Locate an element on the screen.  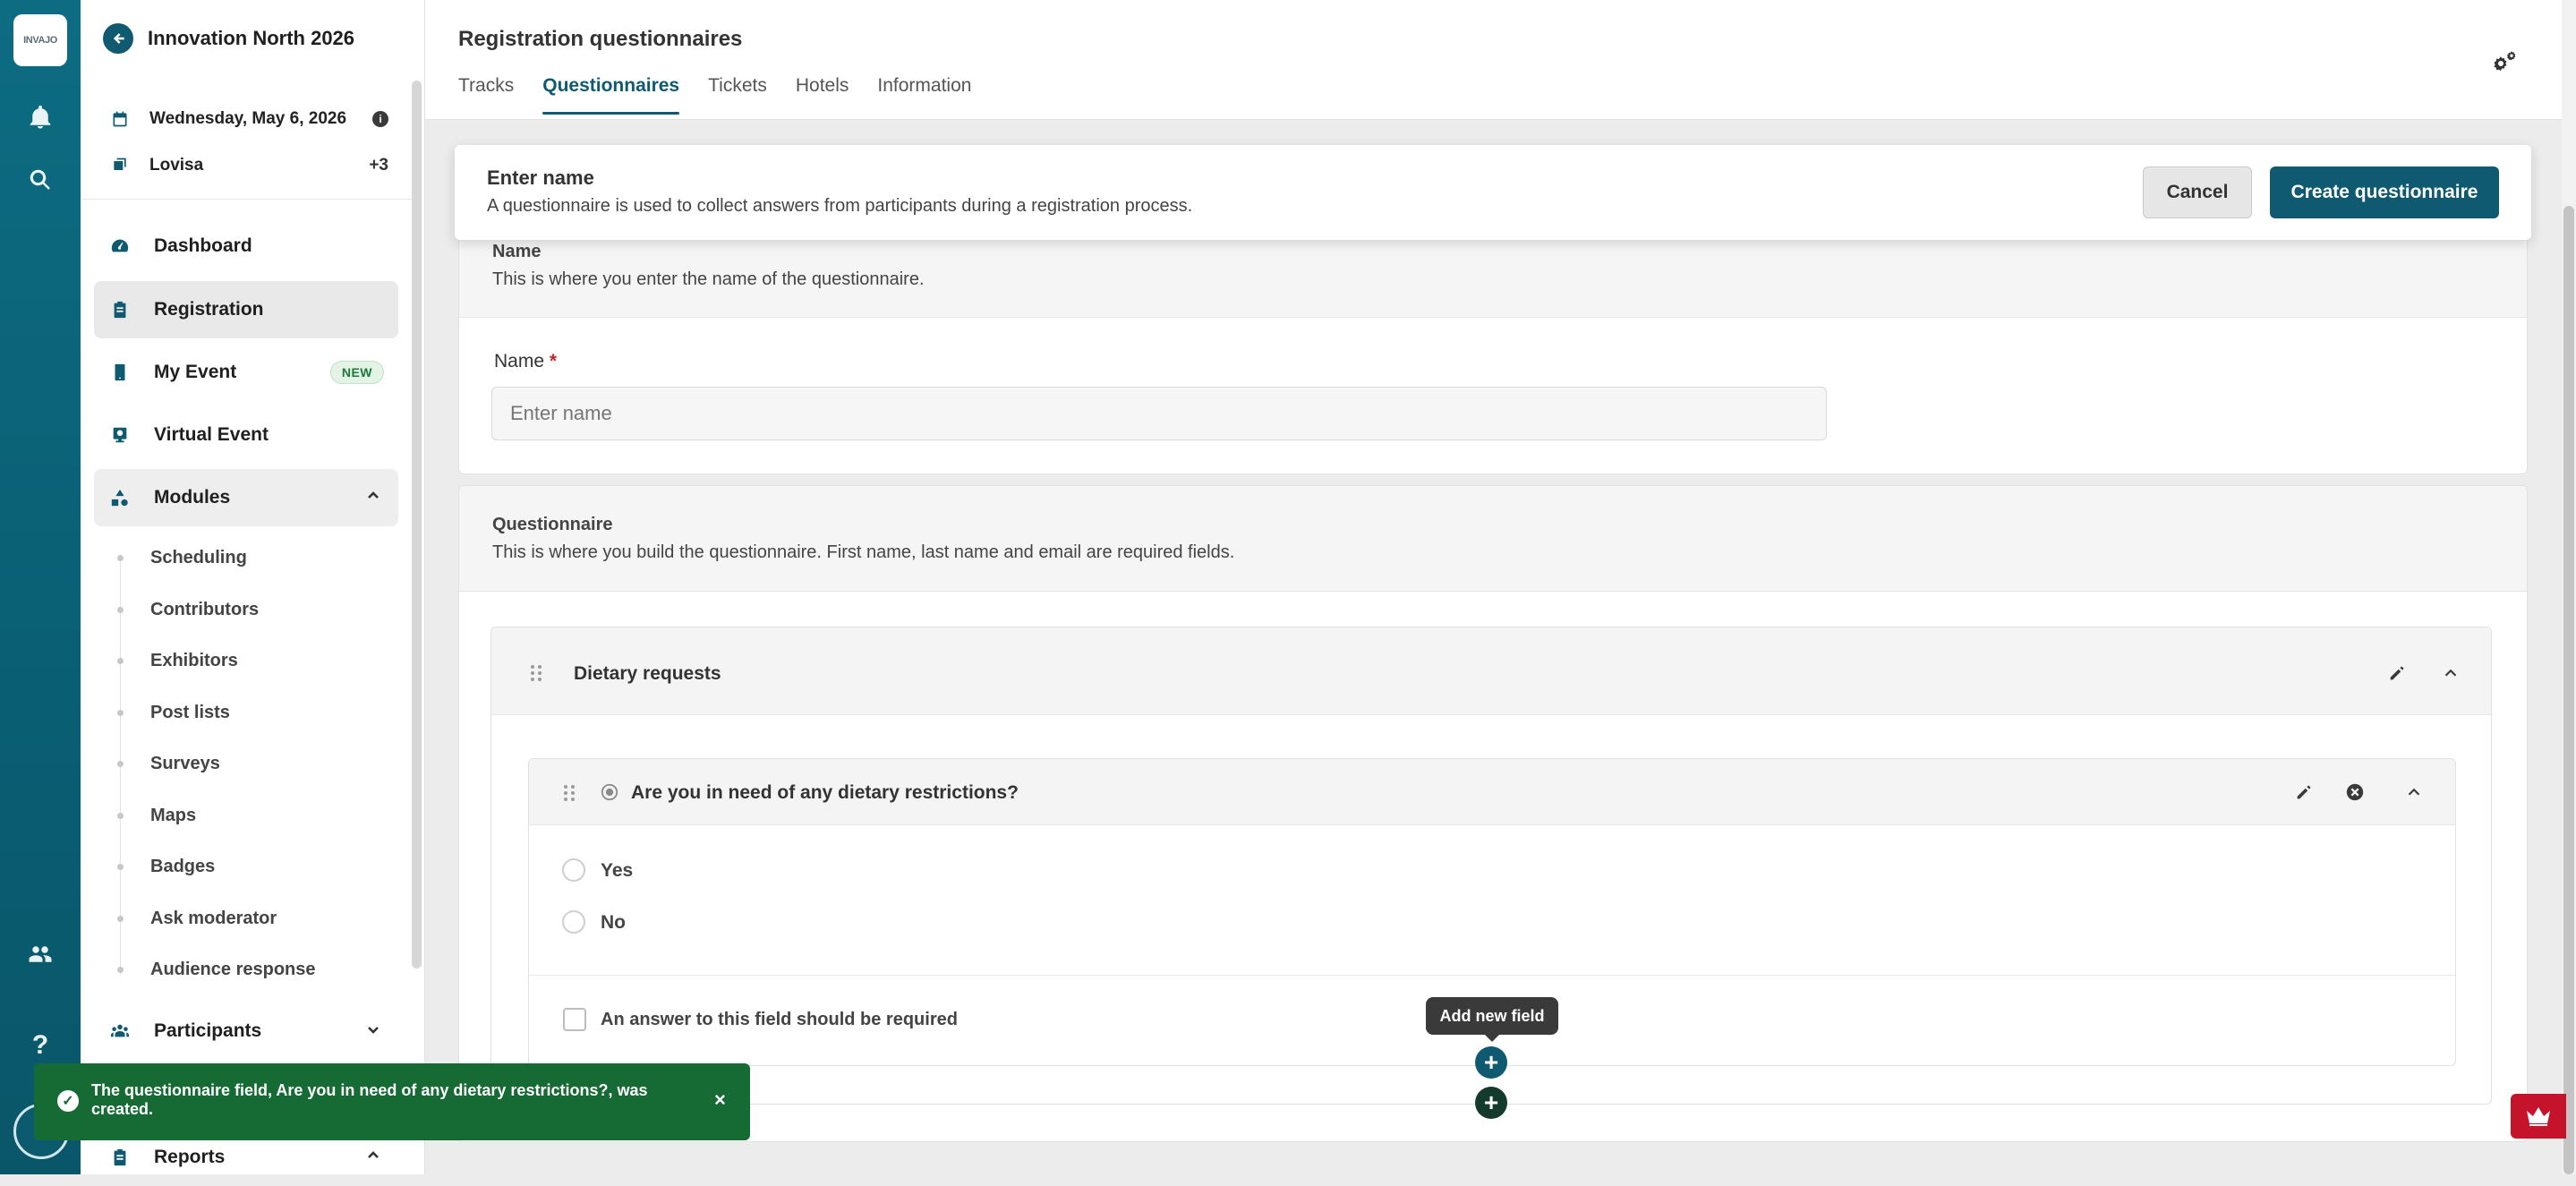
sidebar-header: Innovation North 2026 is located at coordinates (228, 38).